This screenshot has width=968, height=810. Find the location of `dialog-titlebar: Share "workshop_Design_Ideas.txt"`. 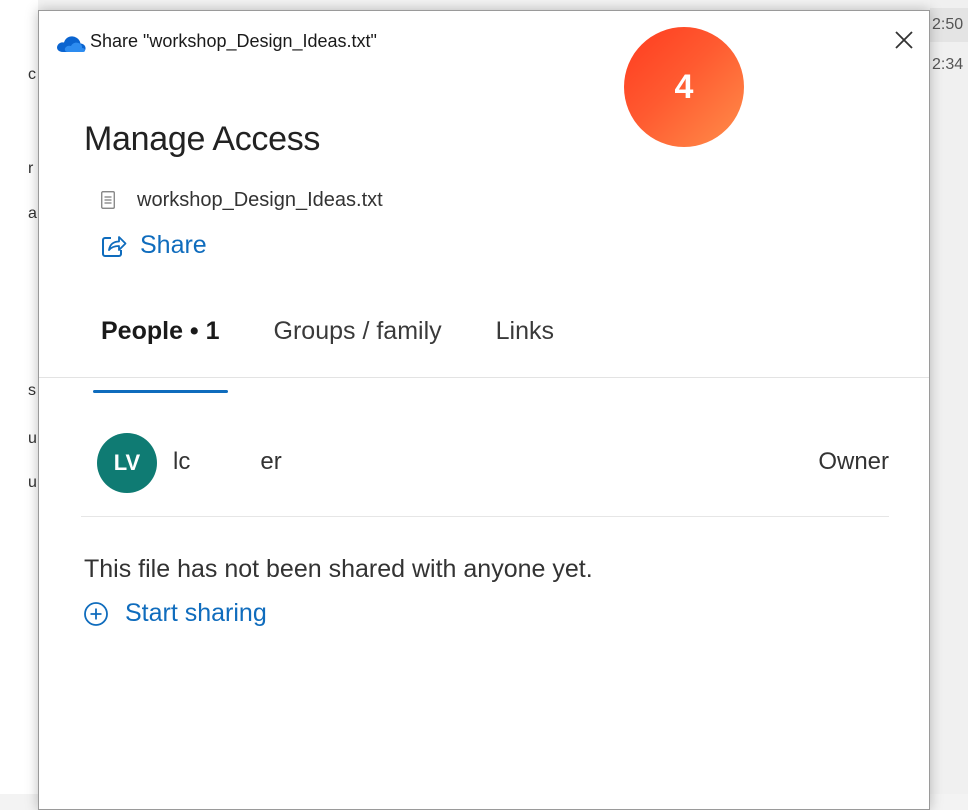

dialog-titlebar: Share "workshop_Design_Ideas.txt" is located at coordinates (484, 39).